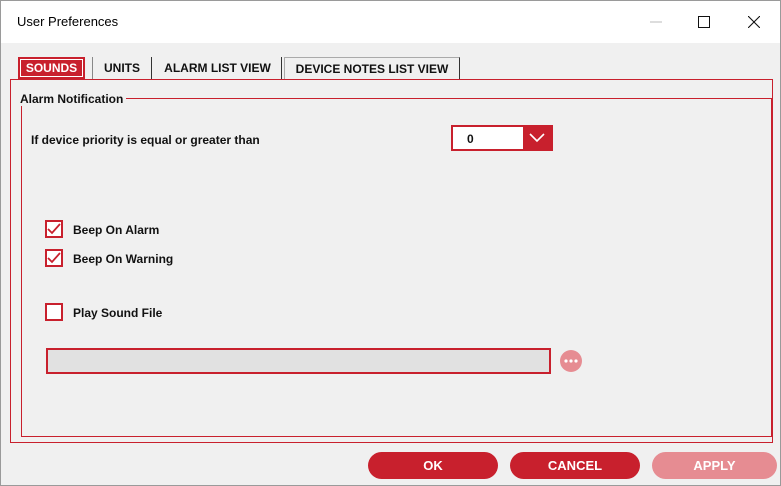 This screenshot has height=486, width=781. What do you see at coordinates (117, 313) in the screenshot?
I see `play-sound-file-label: Play Sound File` at bounding box center [117, 313].